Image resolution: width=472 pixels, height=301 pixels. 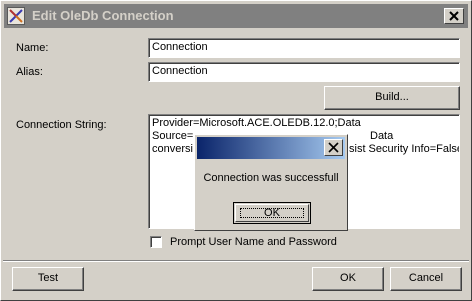 I want to click on window-title: Edit OleDb Connection, so click(x=103, y=15).